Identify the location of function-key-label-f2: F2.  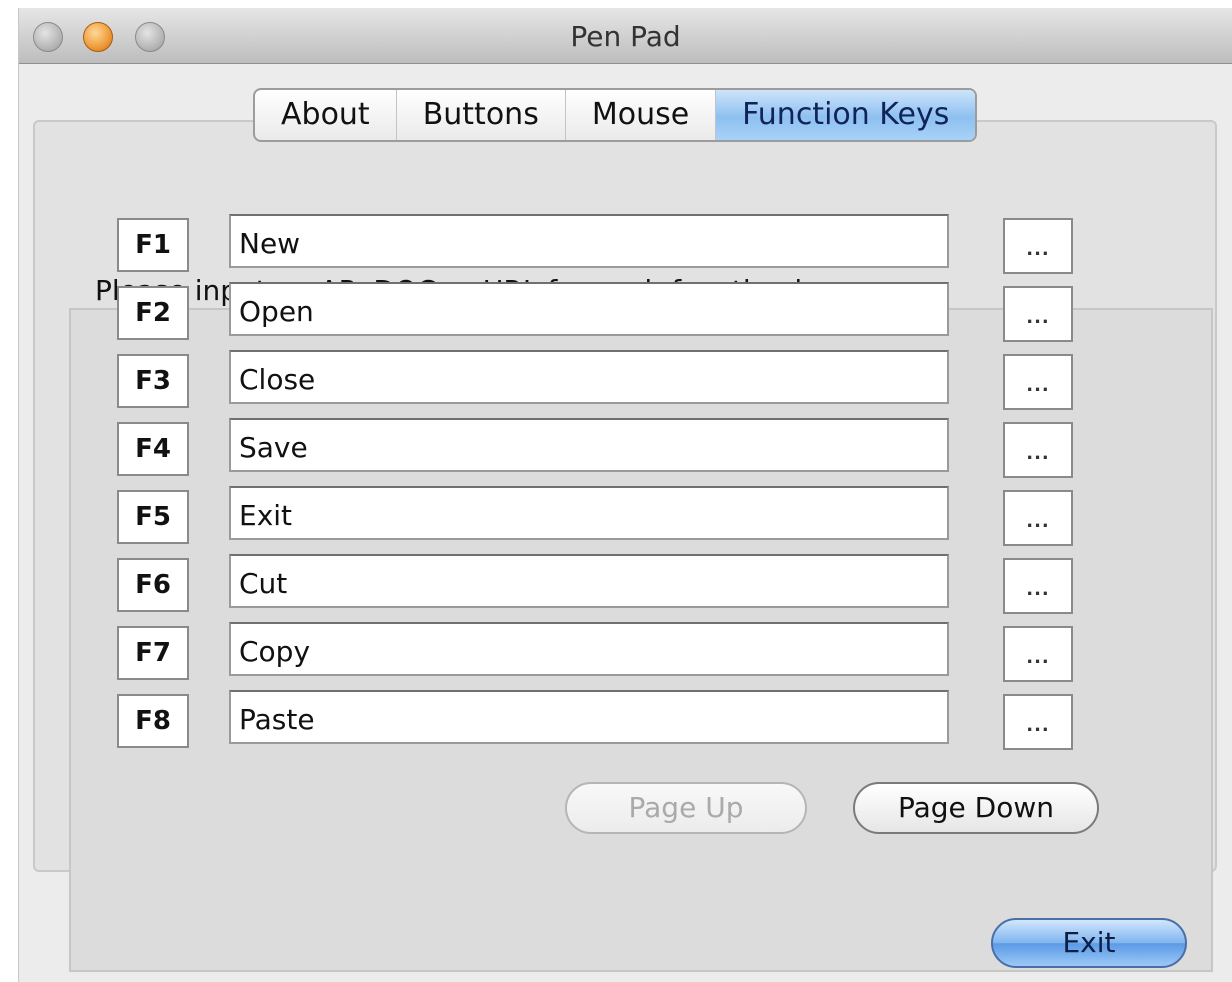
(153, 313).